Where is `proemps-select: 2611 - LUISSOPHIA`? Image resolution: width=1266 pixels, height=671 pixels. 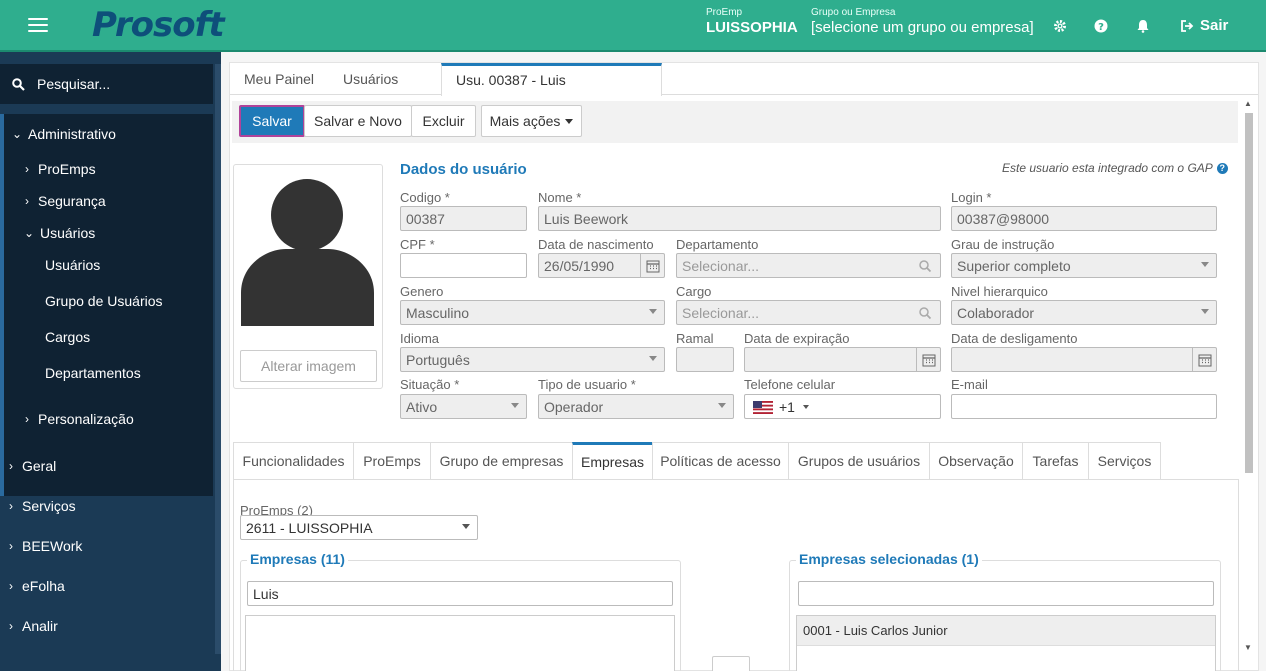 proemps-select: 2611 - LUISSOPHIA is located at coordinates (359, 527).